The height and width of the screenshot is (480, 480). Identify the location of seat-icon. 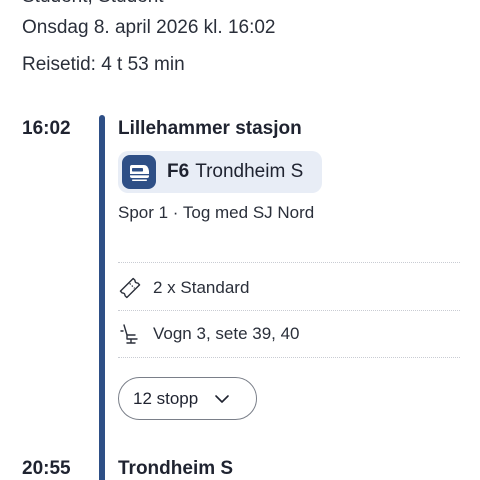
(131, 334).